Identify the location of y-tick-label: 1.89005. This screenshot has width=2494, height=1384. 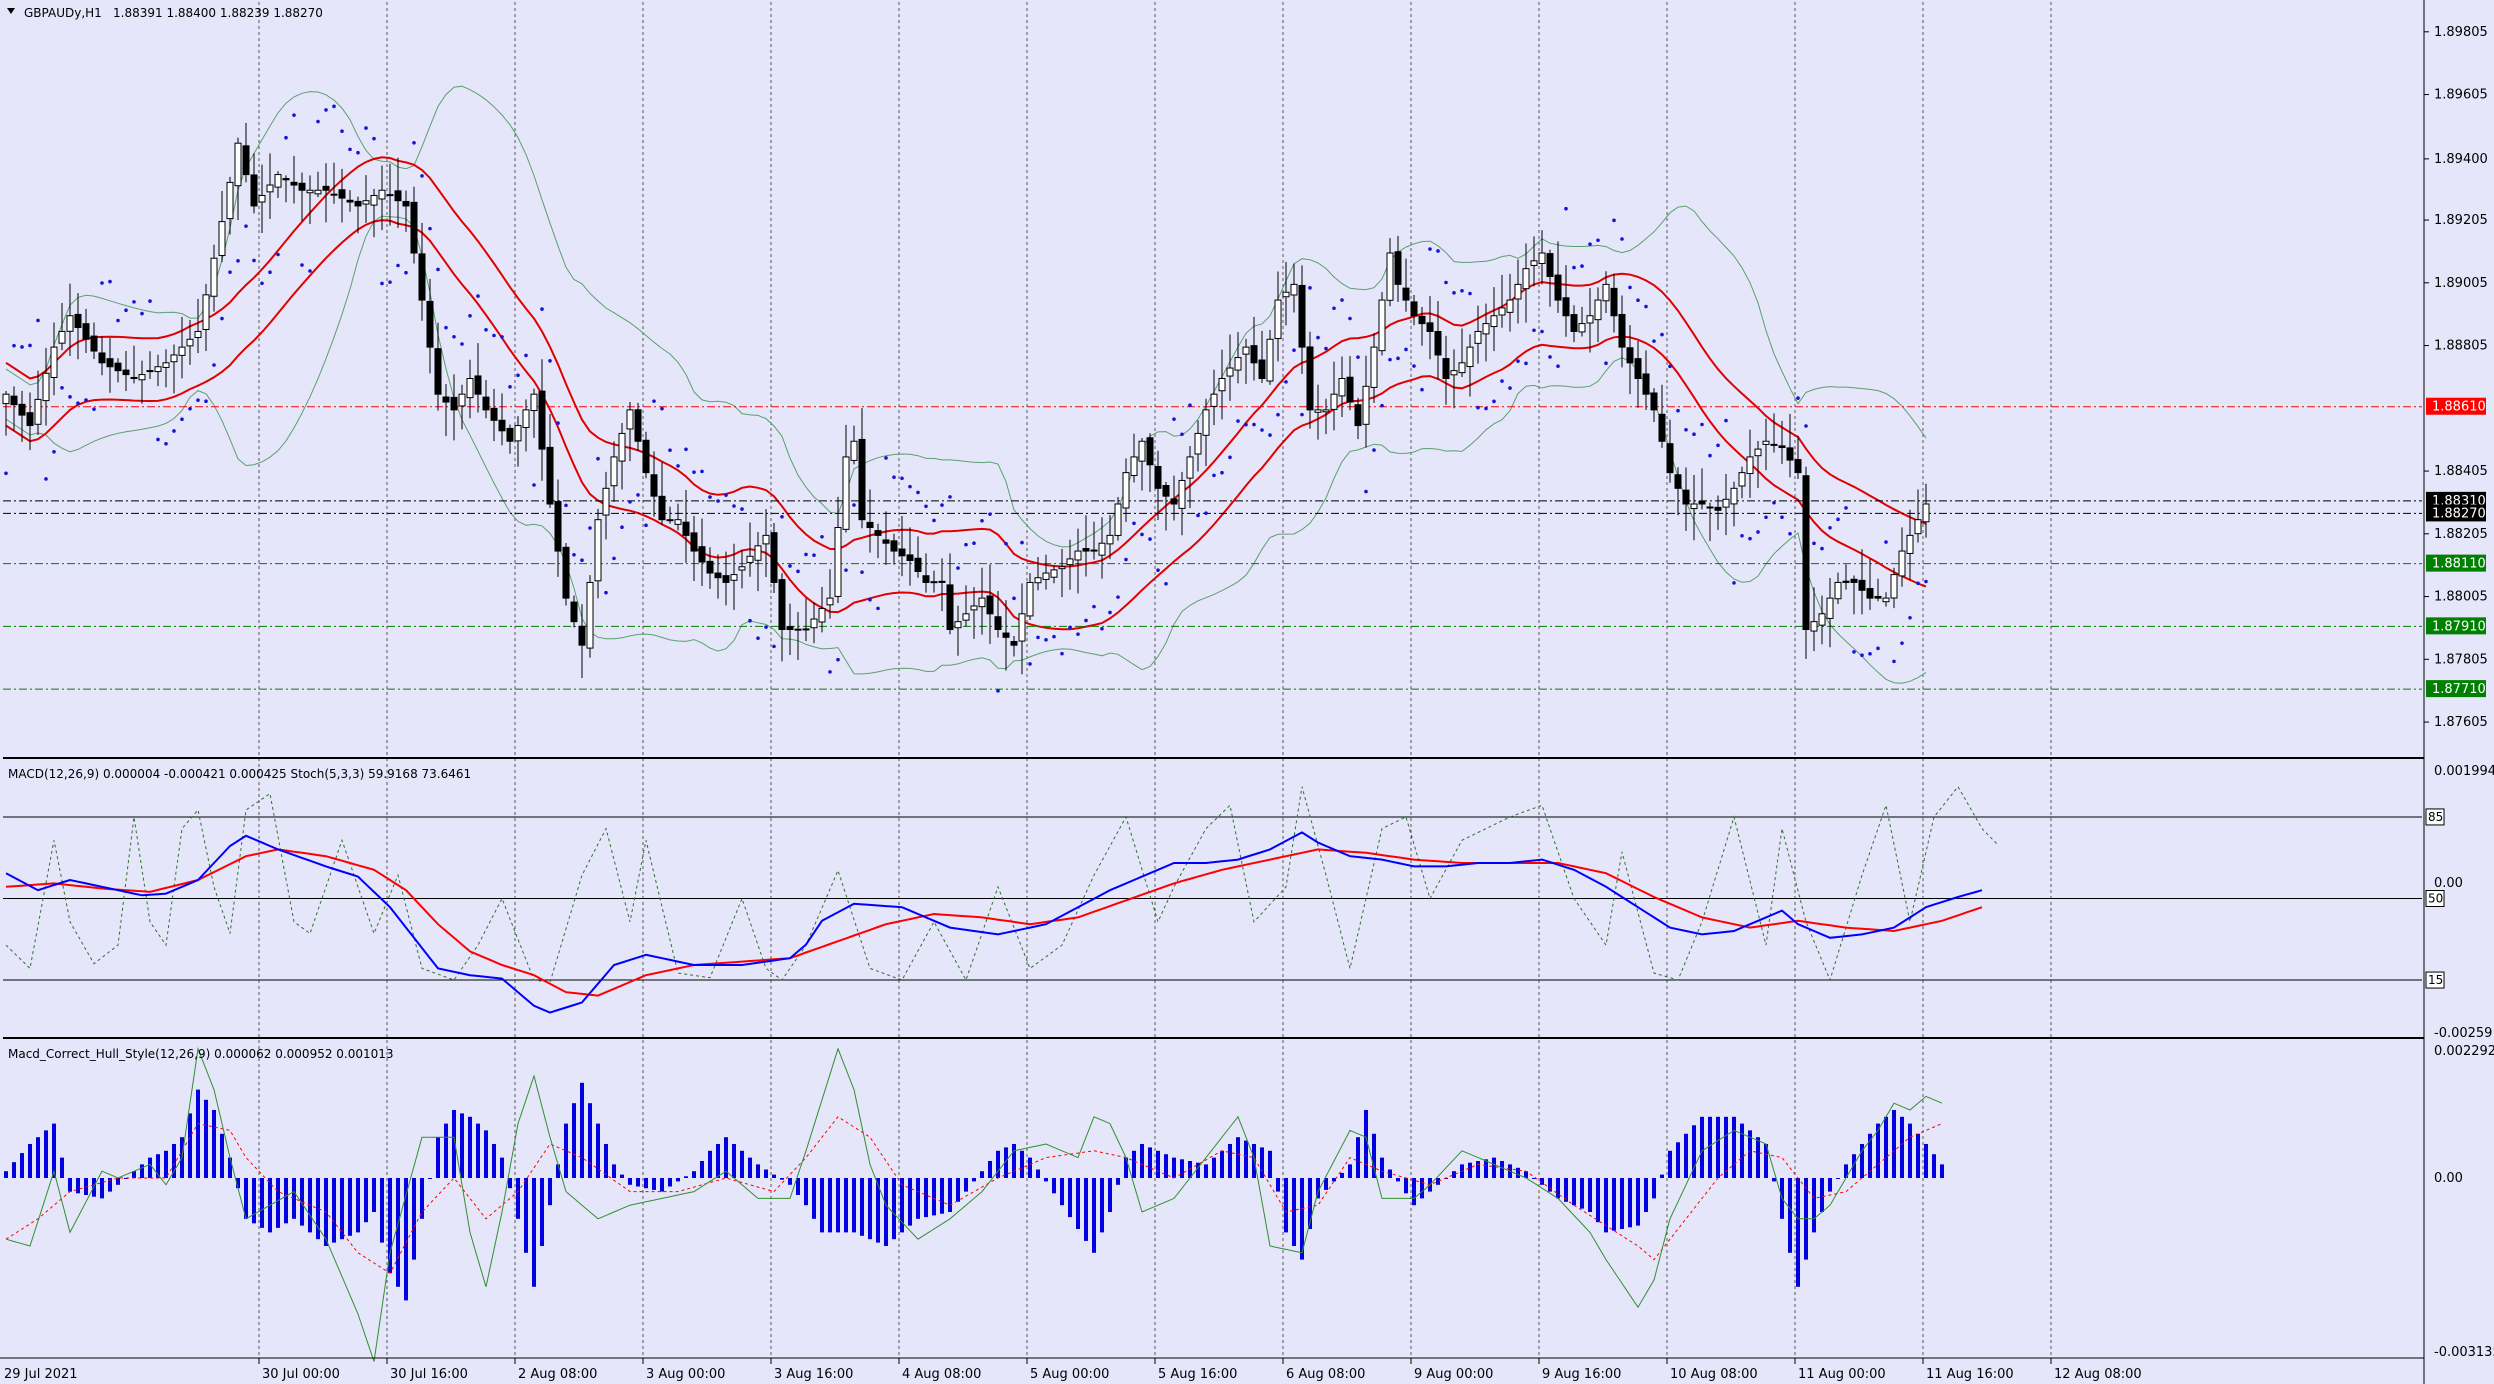
(2461, 283).